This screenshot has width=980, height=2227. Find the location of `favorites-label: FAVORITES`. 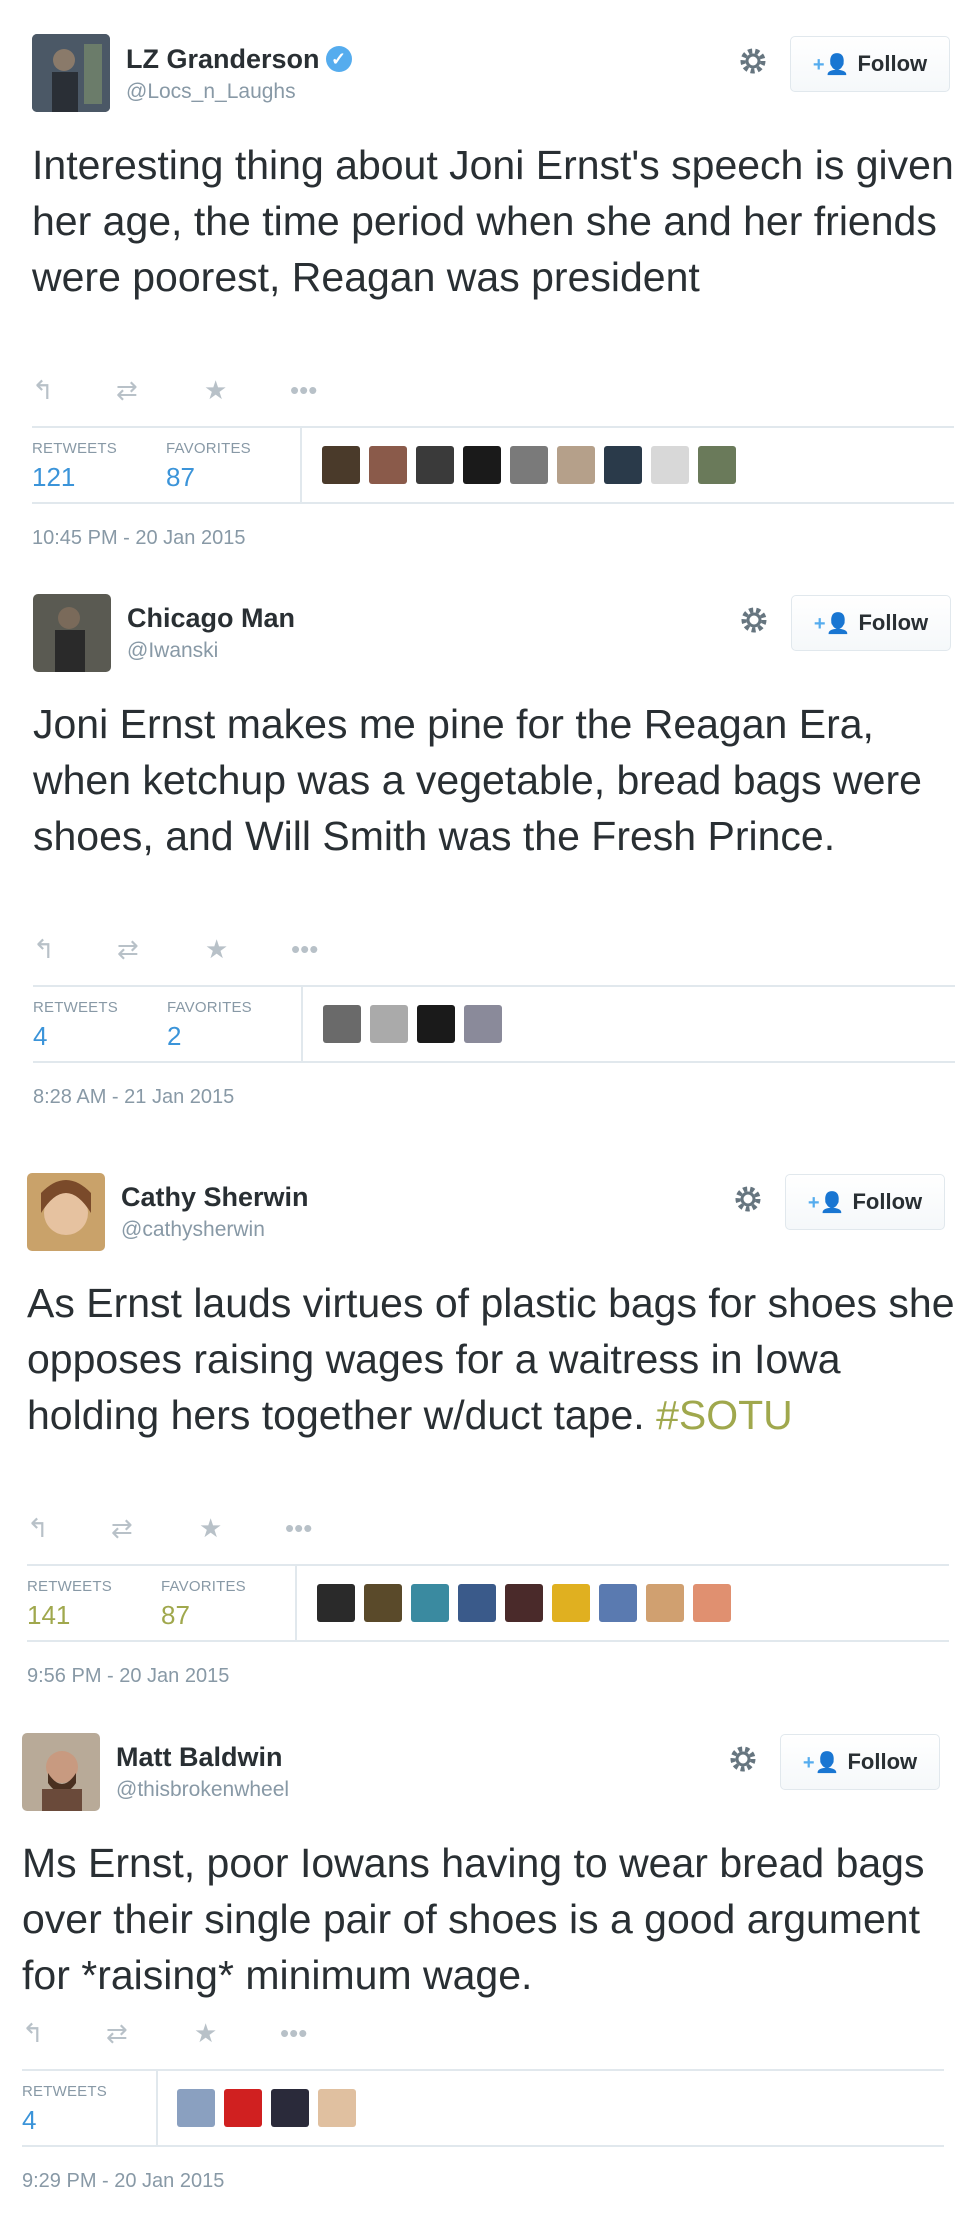

favorites-label: FAVORITES is located at coordinates (209, 1007).